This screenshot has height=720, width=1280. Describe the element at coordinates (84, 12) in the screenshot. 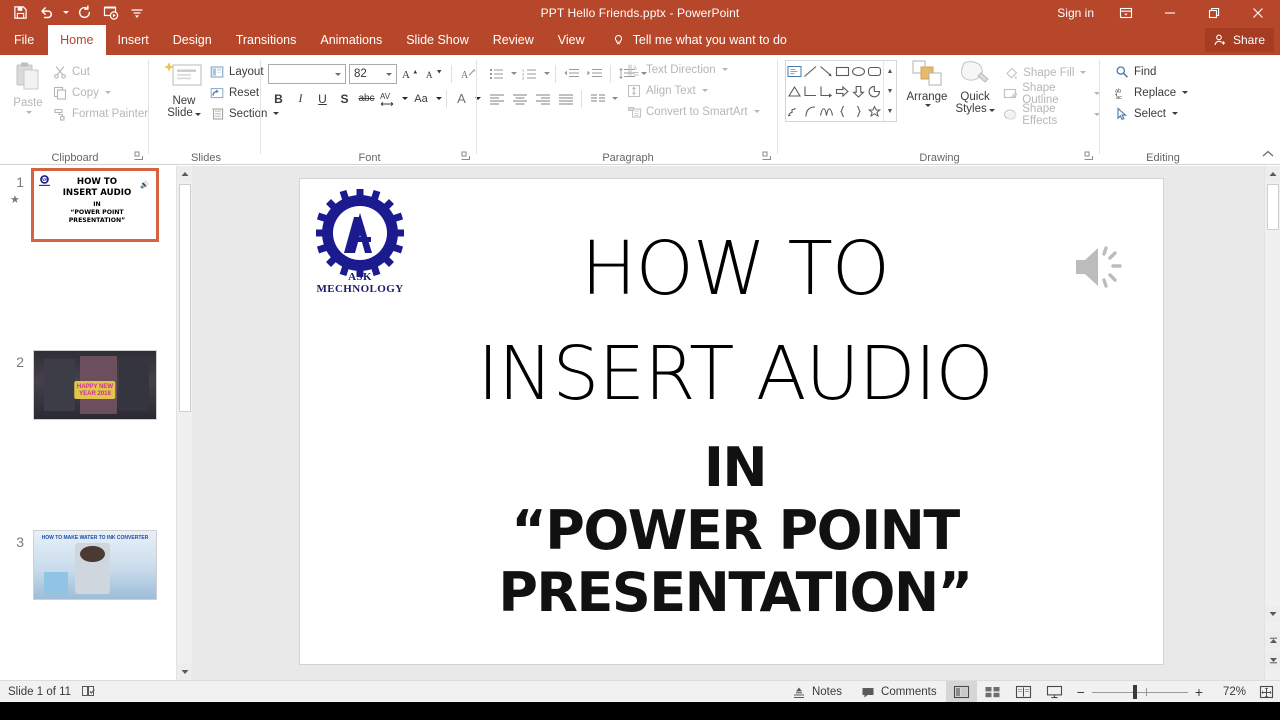

I see `redo-icon` at that location.